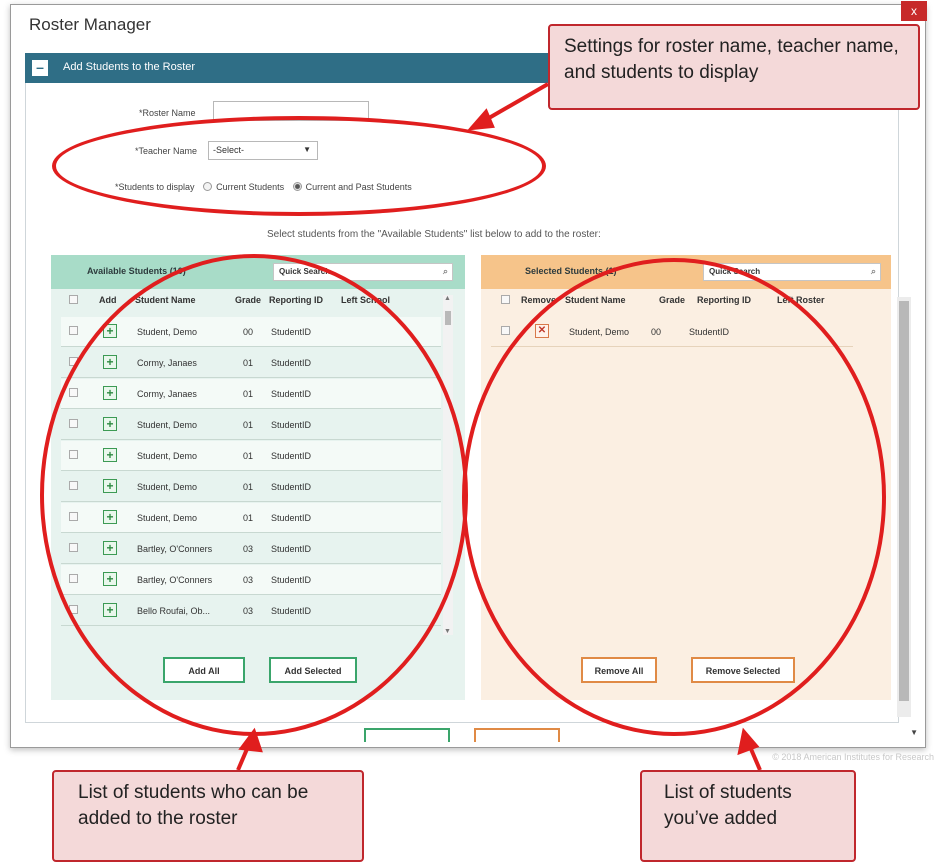 The image size is (936, 866). I want to click on roster-name-label: *Roster Name, so click(167, 113).